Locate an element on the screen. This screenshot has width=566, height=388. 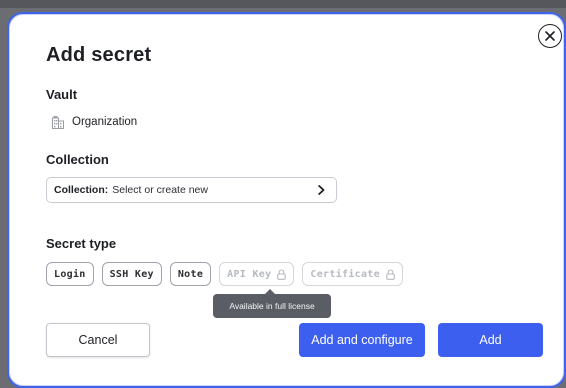
type-login-chip: Login is located at coordinates (70, 274).